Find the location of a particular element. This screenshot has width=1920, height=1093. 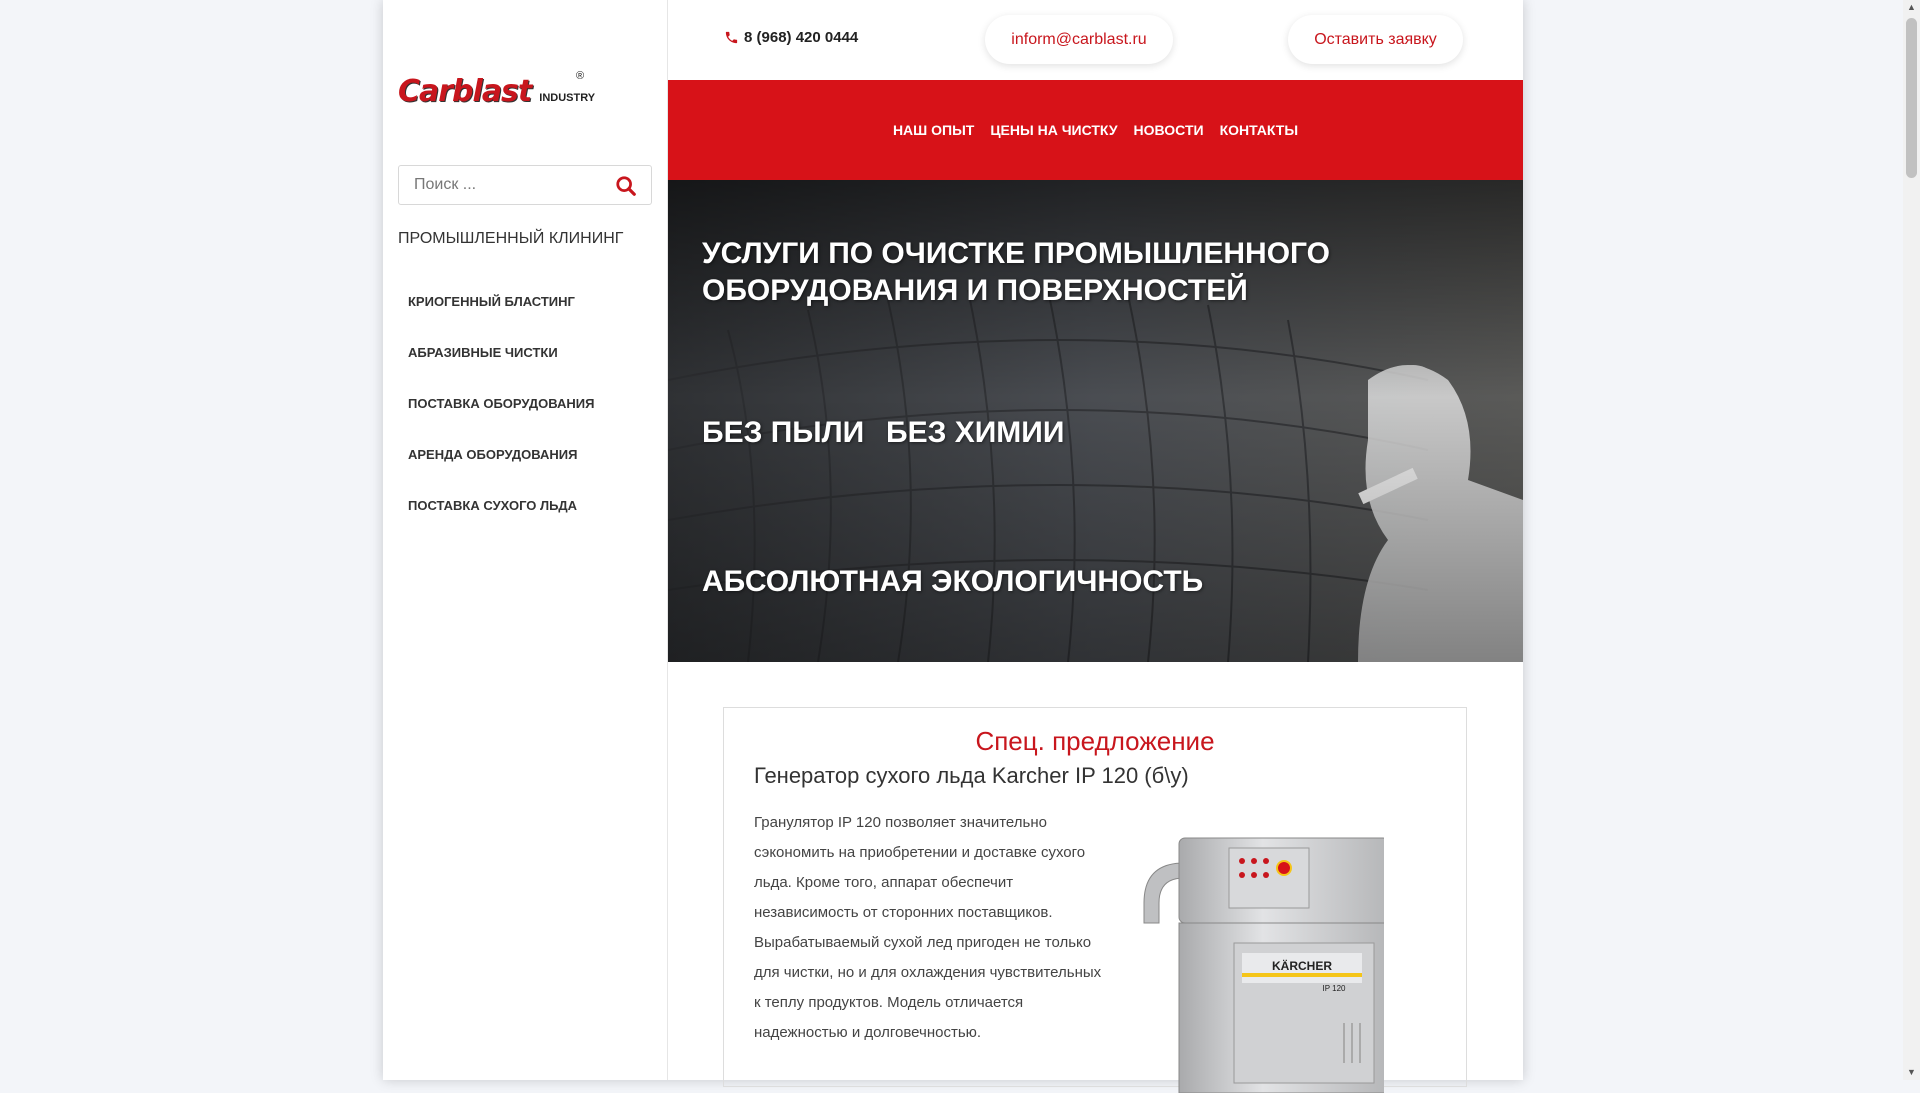

search-box is located at coordinates (525, 185).